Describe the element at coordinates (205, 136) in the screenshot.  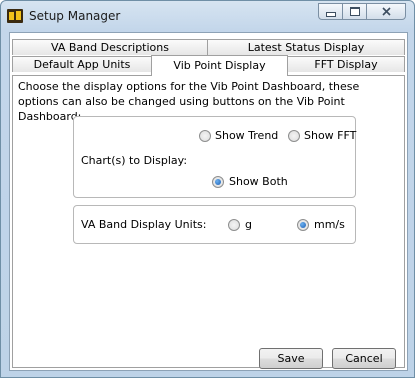
I see `show-trend-radio` at that location.